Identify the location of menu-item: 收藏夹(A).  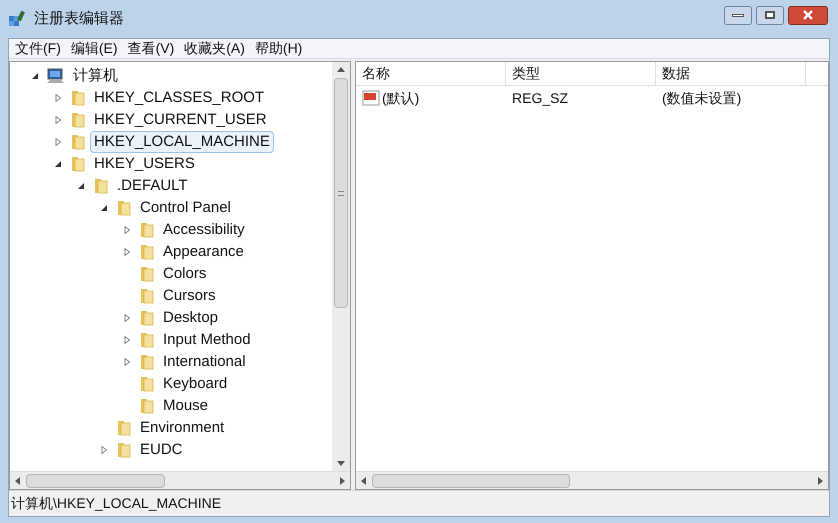
(214, 48).